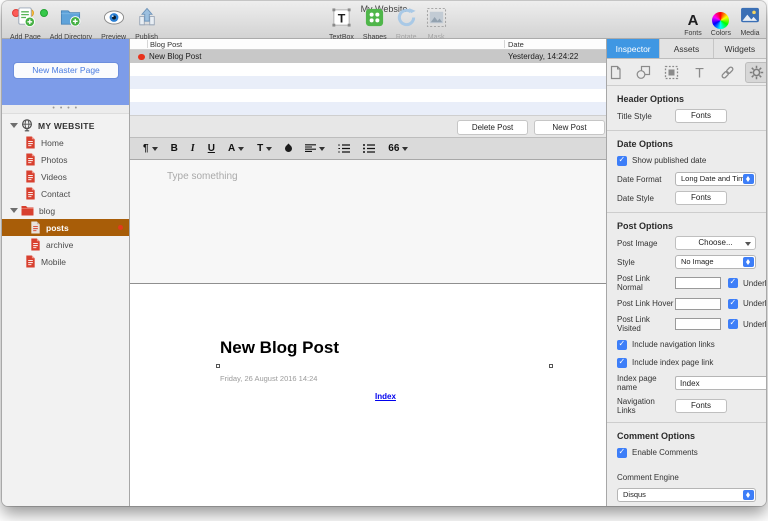 The width and height of the screenshot is (768, 521). I want to click on sidebar-item-archive: archive, so click(65, 244).